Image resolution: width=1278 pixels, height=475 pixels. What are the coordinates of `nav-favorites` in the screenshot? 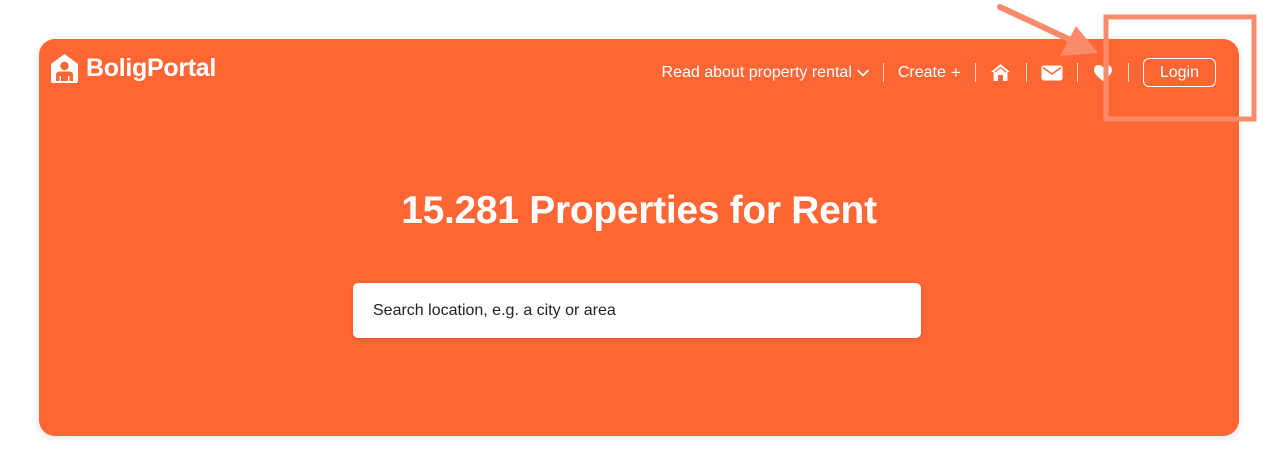 It's located at (1103, 73).